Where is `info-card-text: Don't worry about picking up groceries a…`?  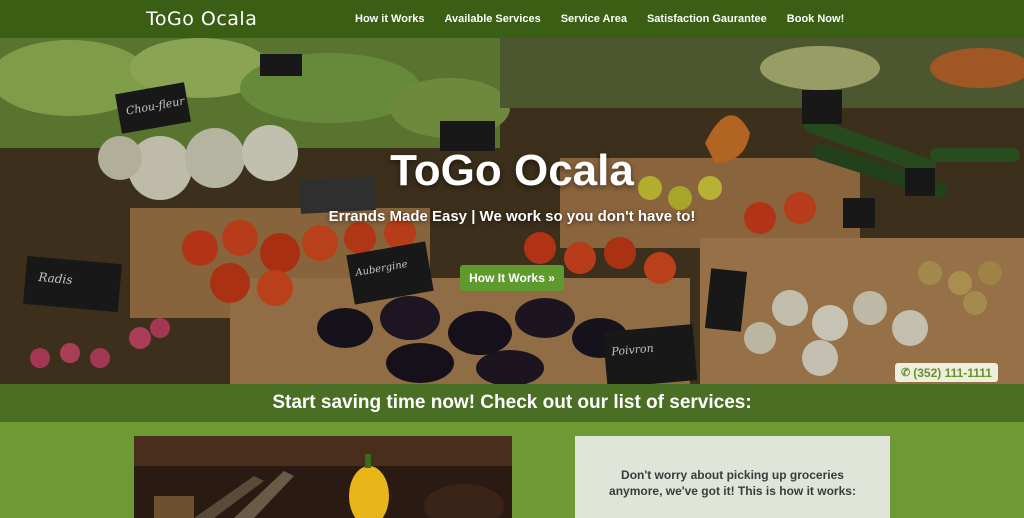 info-card-text: Don't worry about picking up groceries a… is located at coordinates (732, 483).